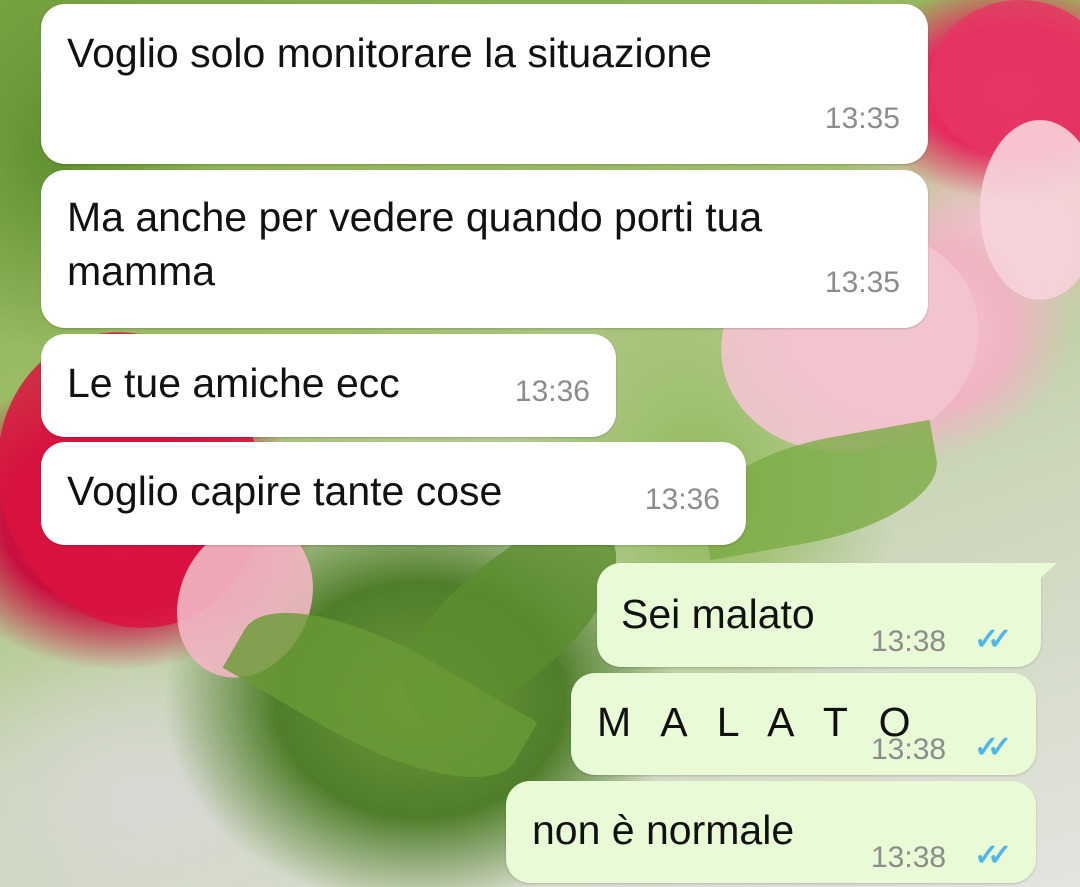 This screenshot has height=887, width=1080. I want to click on message-text: Le tue amiche ecc, so click(233, 383).